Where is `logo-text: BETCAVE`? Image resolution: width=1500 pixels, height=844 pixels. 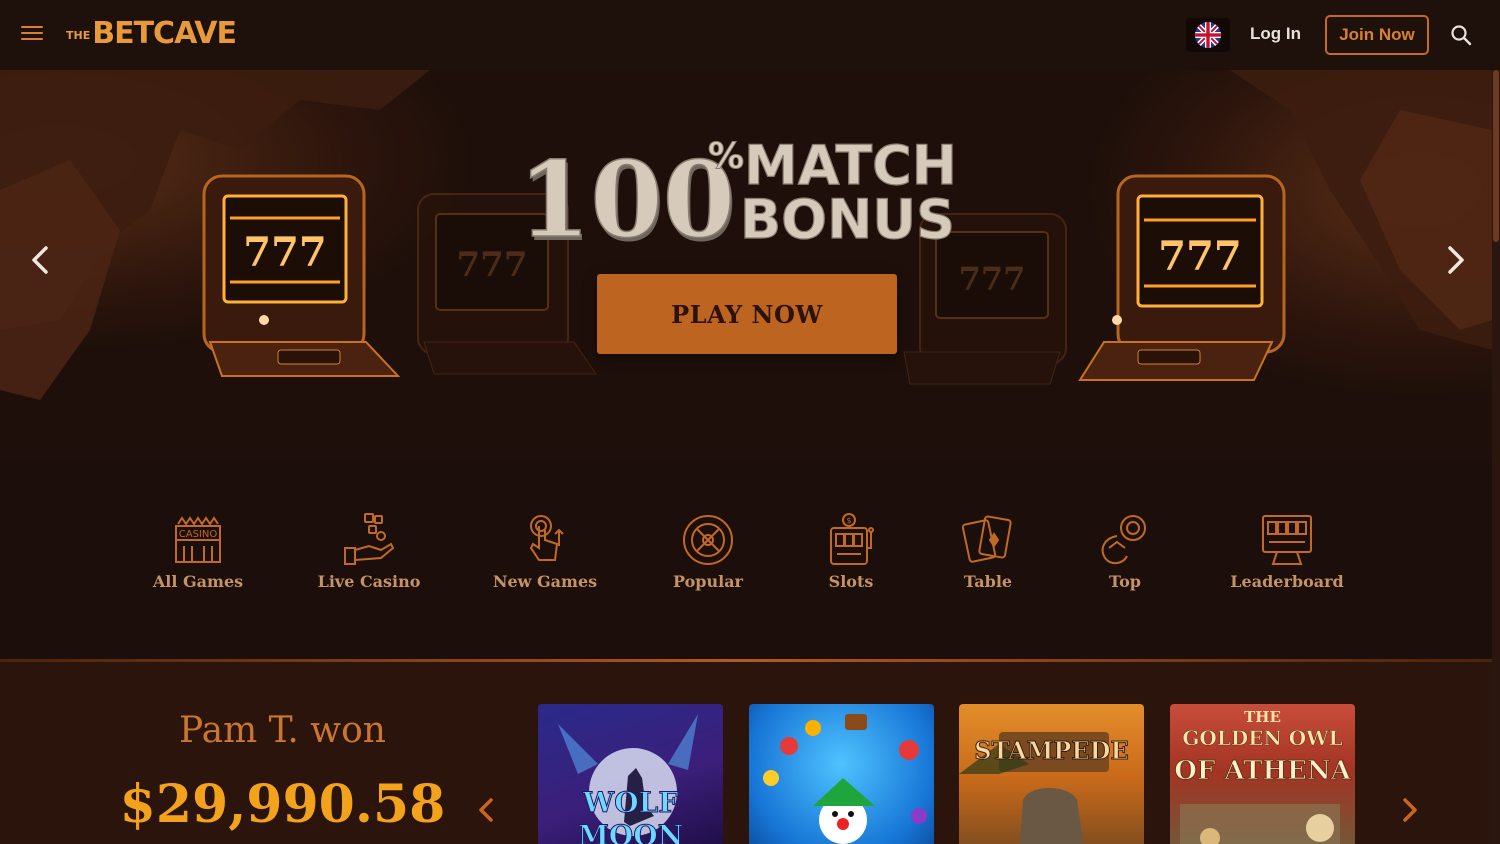
logo-text: BETCAVE is located at coordinates (164, 33).